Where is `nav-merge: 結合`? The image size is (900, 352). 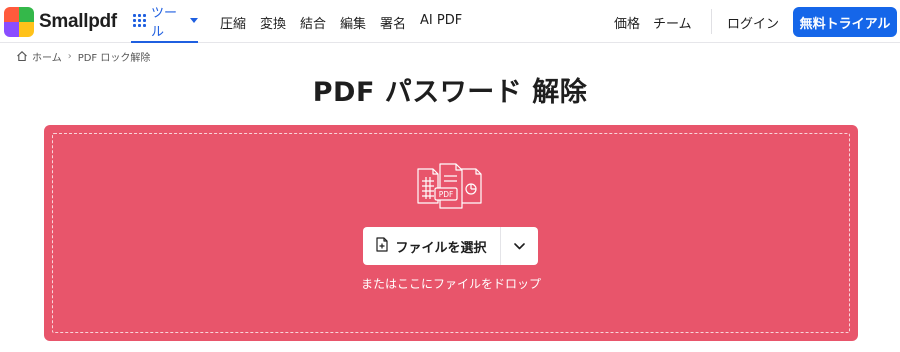
nav-merge: 結合 is located at coordinates (313, 22).